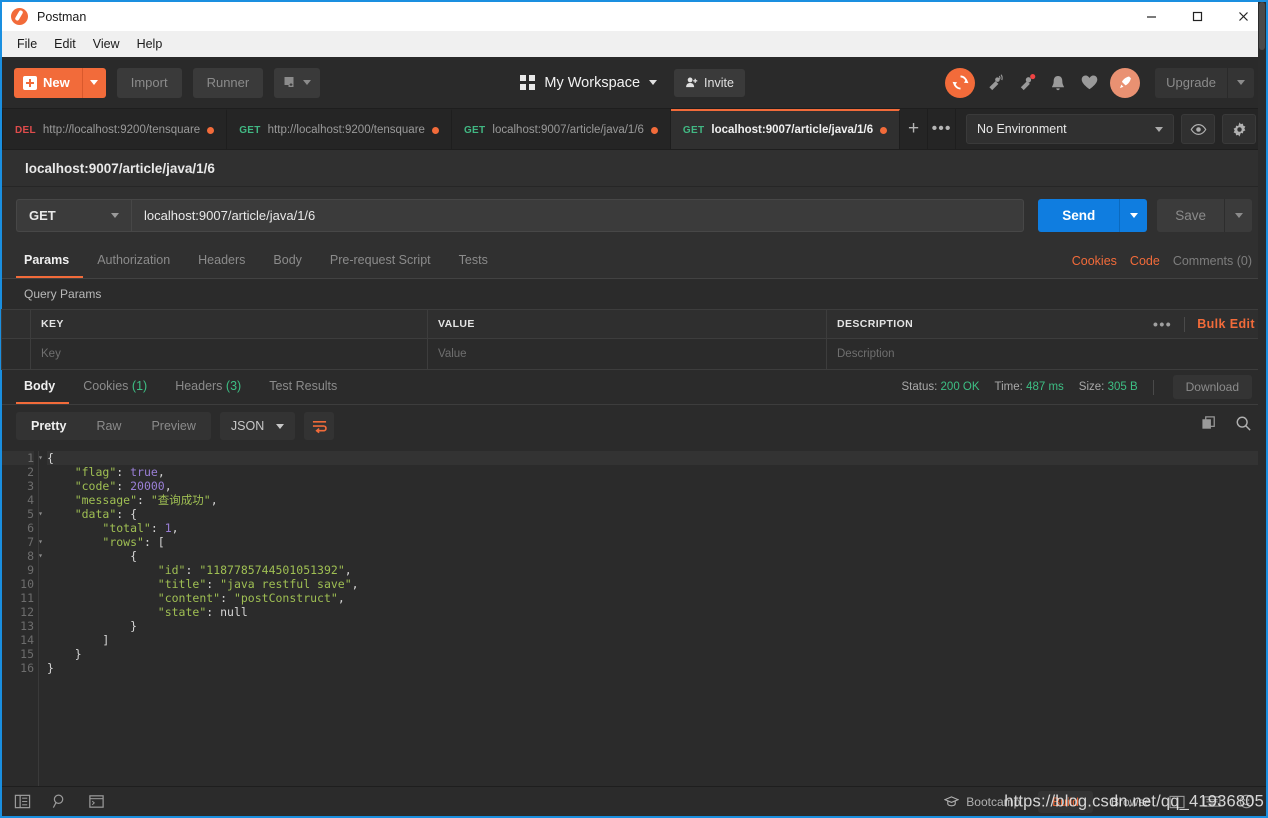 The image size is (1268, 818). What do you see at coordinates (30, 82) in the screenshot?
I see `plus-icon` at bounding box center [30, 82].